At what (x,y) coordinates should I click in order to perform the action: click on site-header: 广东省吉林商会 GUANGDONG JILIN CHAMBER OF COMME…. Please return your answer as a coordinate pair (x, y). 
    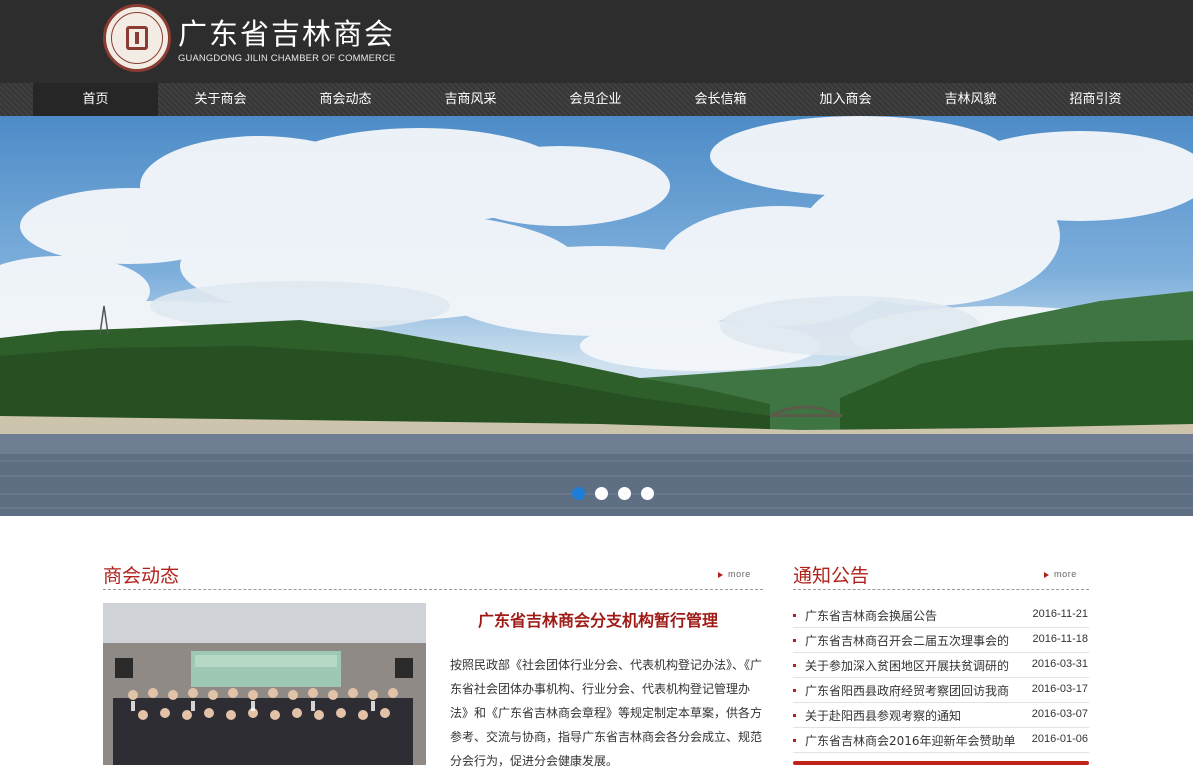
    Looking at the image, I should click on (596, 41).